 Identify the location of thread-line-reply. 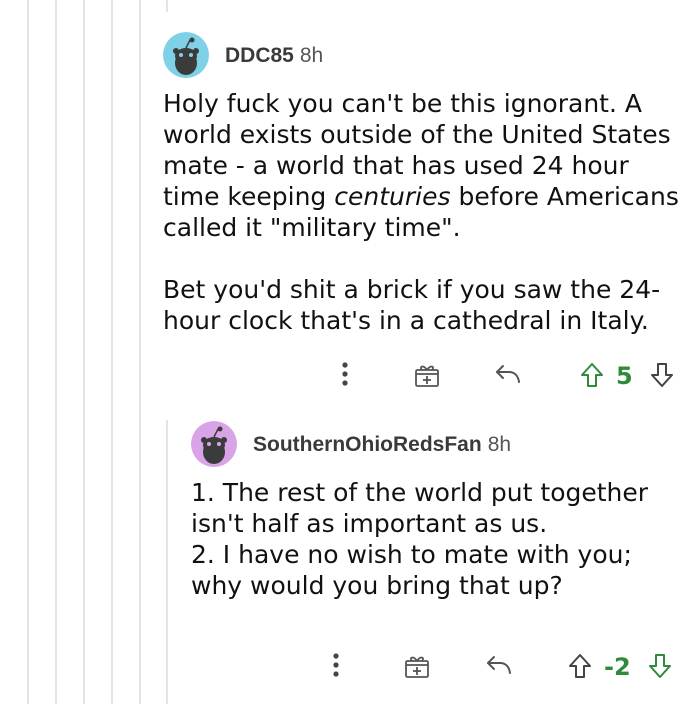
(167, 562).